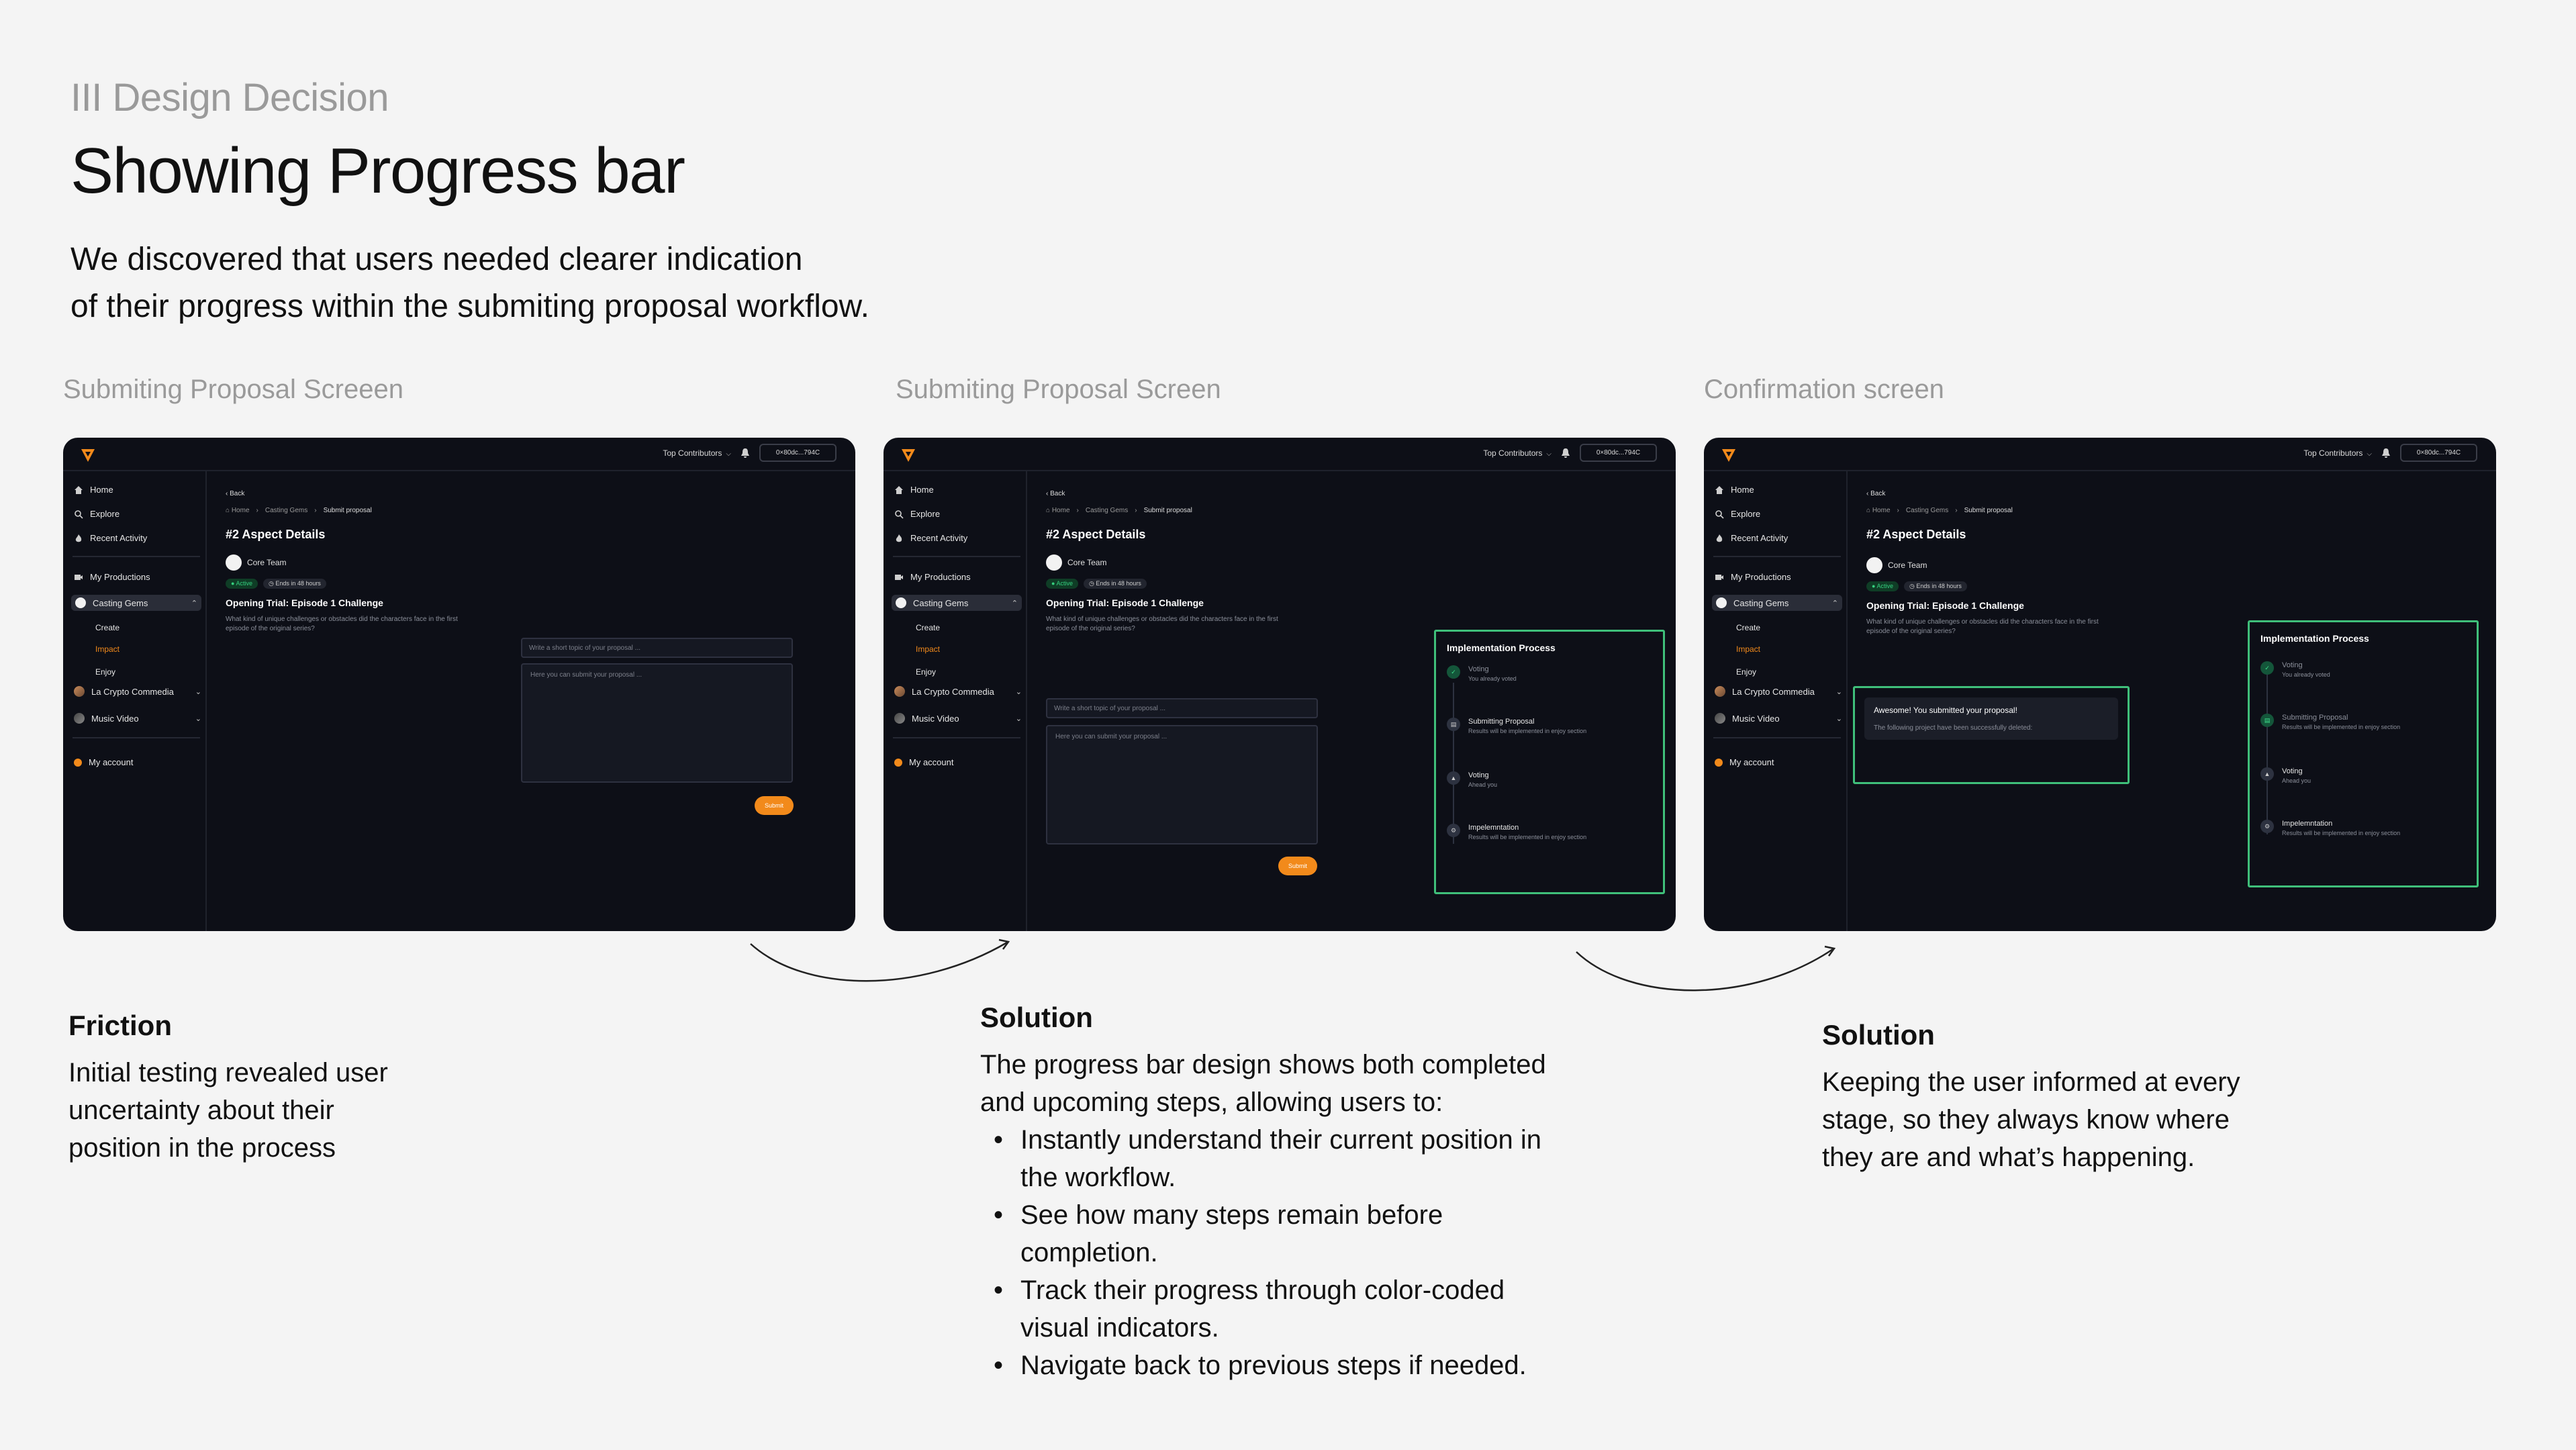 This screenshot has height=1450, width=2576. What do you see at coordinates (1719, 762) in the screenshot?
I see `account-icon` at bounding box center [1719, 762].